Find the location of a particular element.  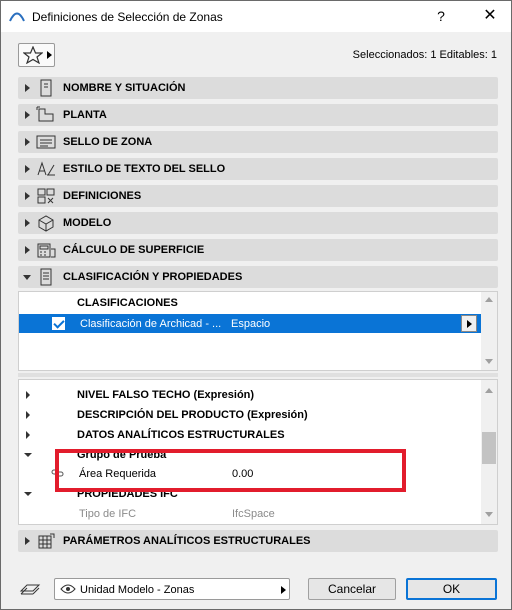

zone-stamp-icon is located at coordinates (46, 142).